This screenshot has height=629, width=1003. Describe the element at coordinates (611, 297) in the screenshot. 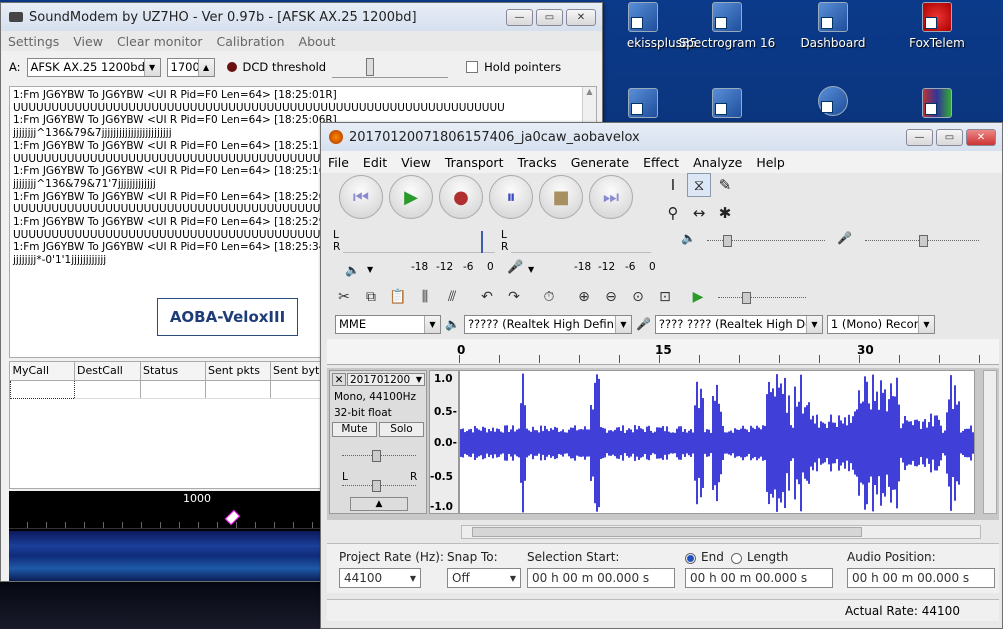

I see `zoom-out-icon: ⊖` at that location.